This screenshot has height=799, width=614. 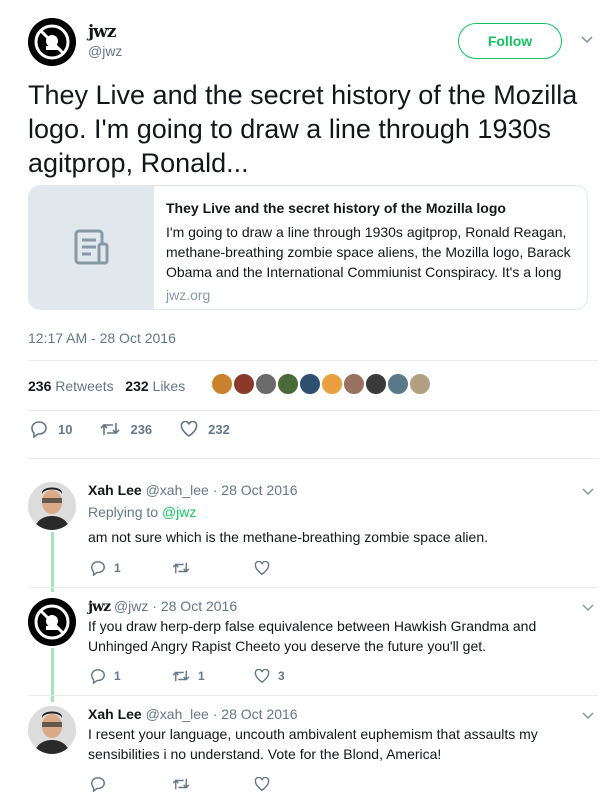 What do you see at coordinates (84, 386) in the screenshot?
I see `retweets-label: Retweets` at bounding box center [84, 386].